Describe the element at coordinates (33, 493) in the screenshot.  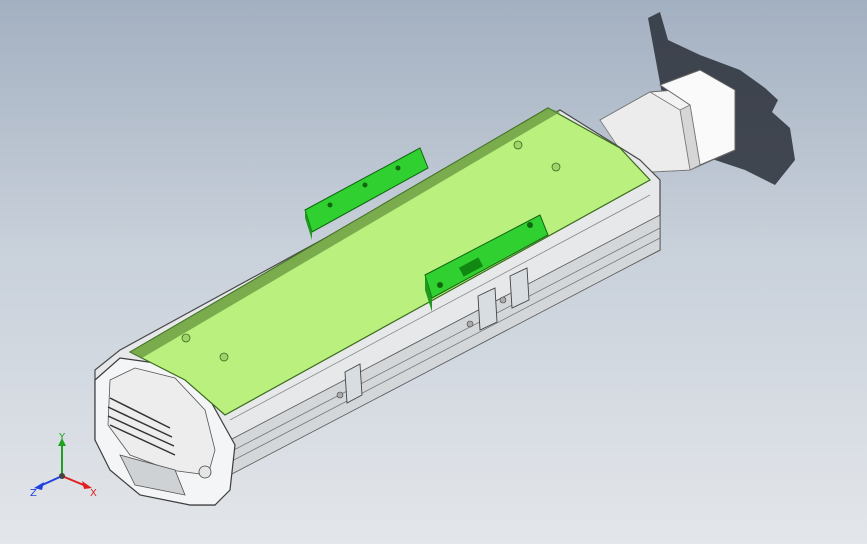
I see `axis-z-label: Z` at that location.